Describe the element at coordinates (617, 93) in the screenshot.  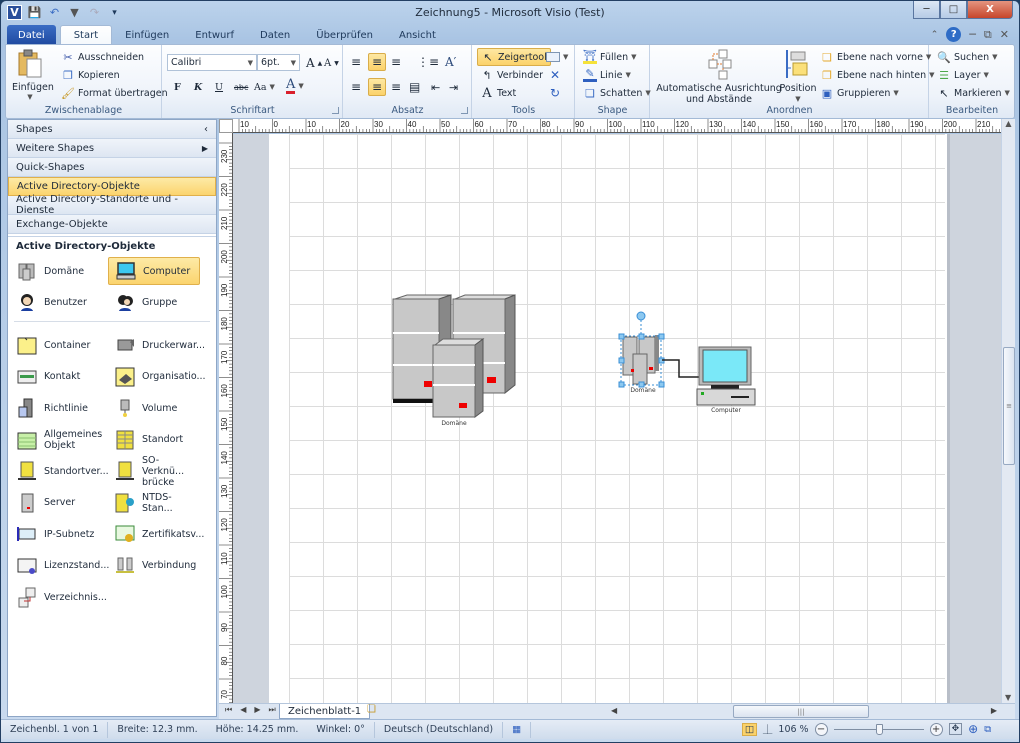
I see `shadow-button: ❏ Schatten ▼` at that location.